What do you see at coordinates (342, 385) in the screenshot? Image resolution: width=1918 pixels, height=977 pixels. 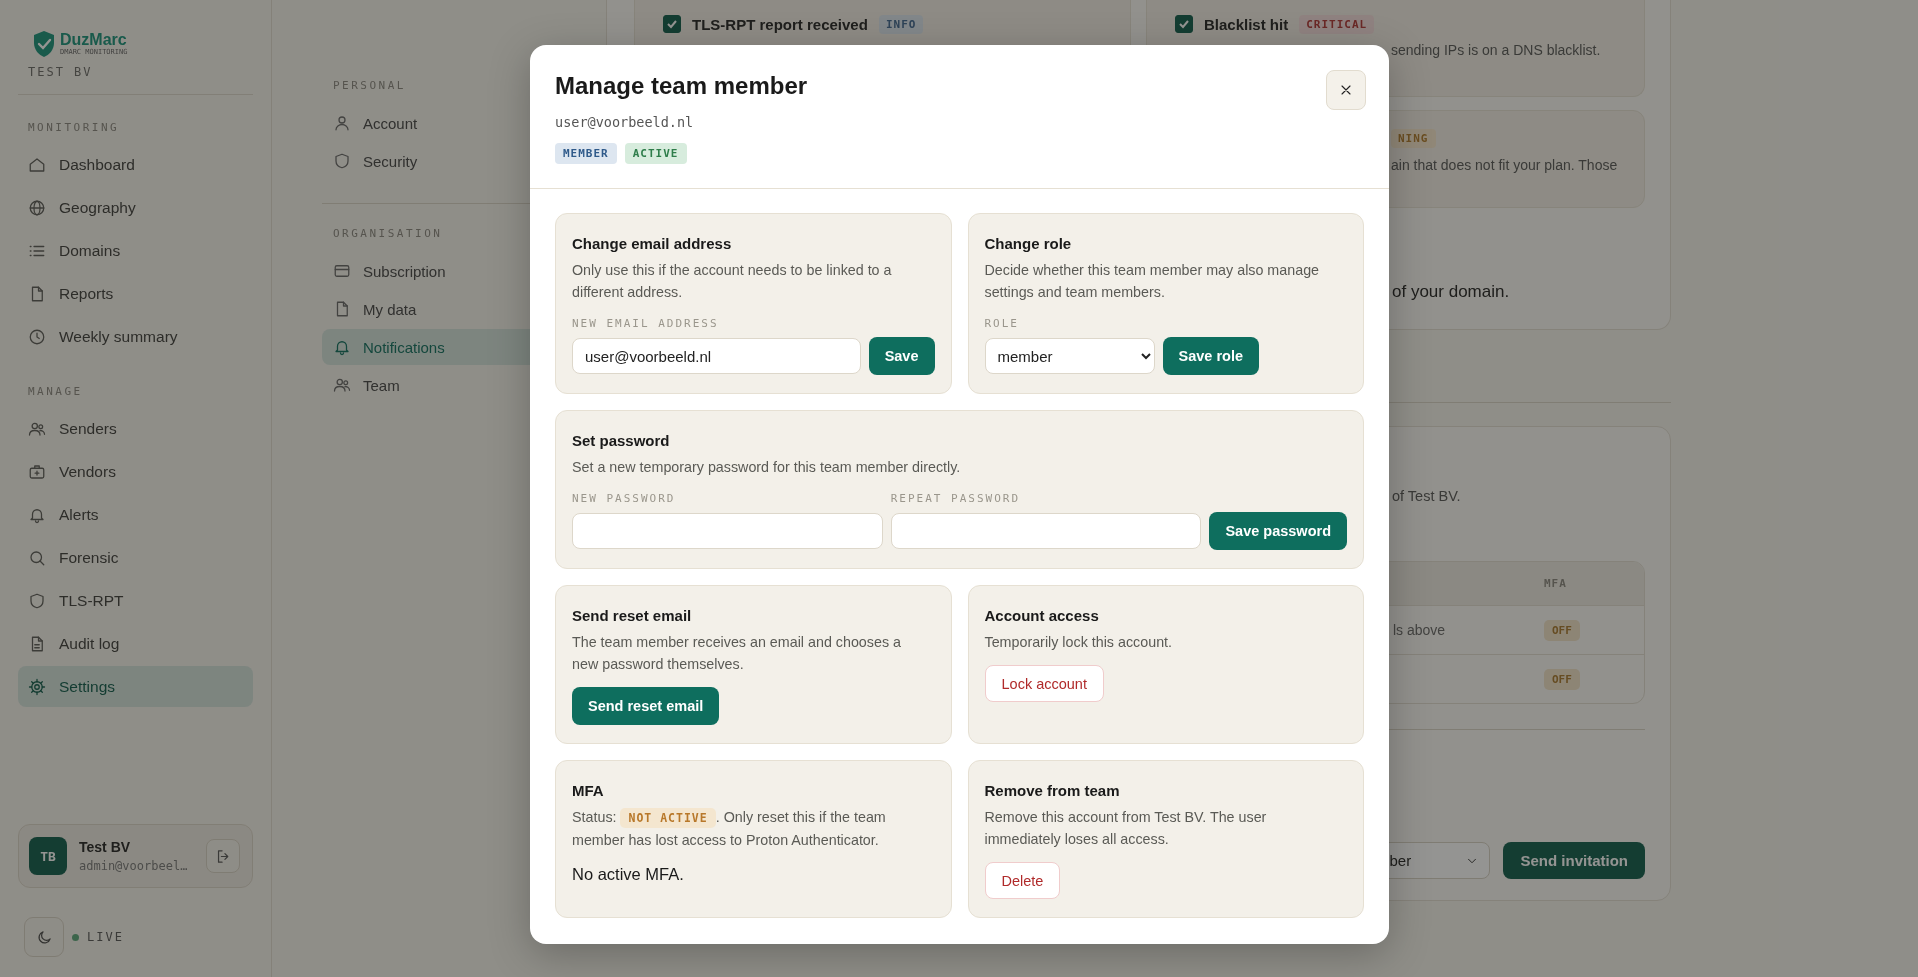 I see `people-icon` at bounding box center [342, 385].